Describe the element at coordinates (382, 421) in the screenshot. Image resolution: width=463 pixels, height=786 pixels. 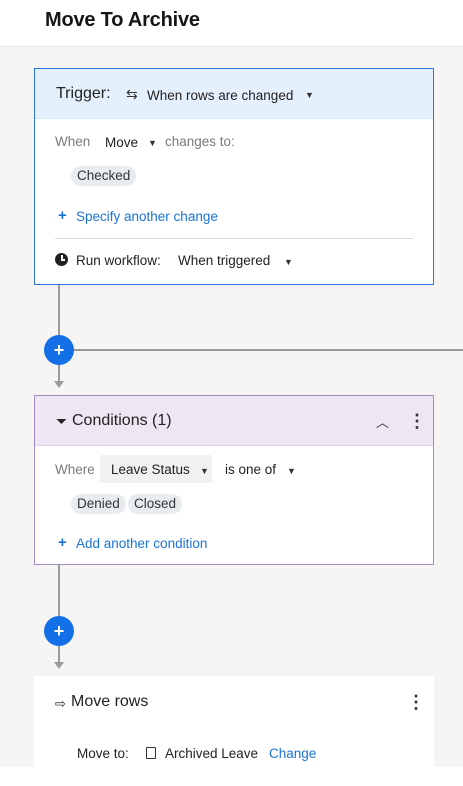
I see `chevron-up-icon: ︿` at that location.